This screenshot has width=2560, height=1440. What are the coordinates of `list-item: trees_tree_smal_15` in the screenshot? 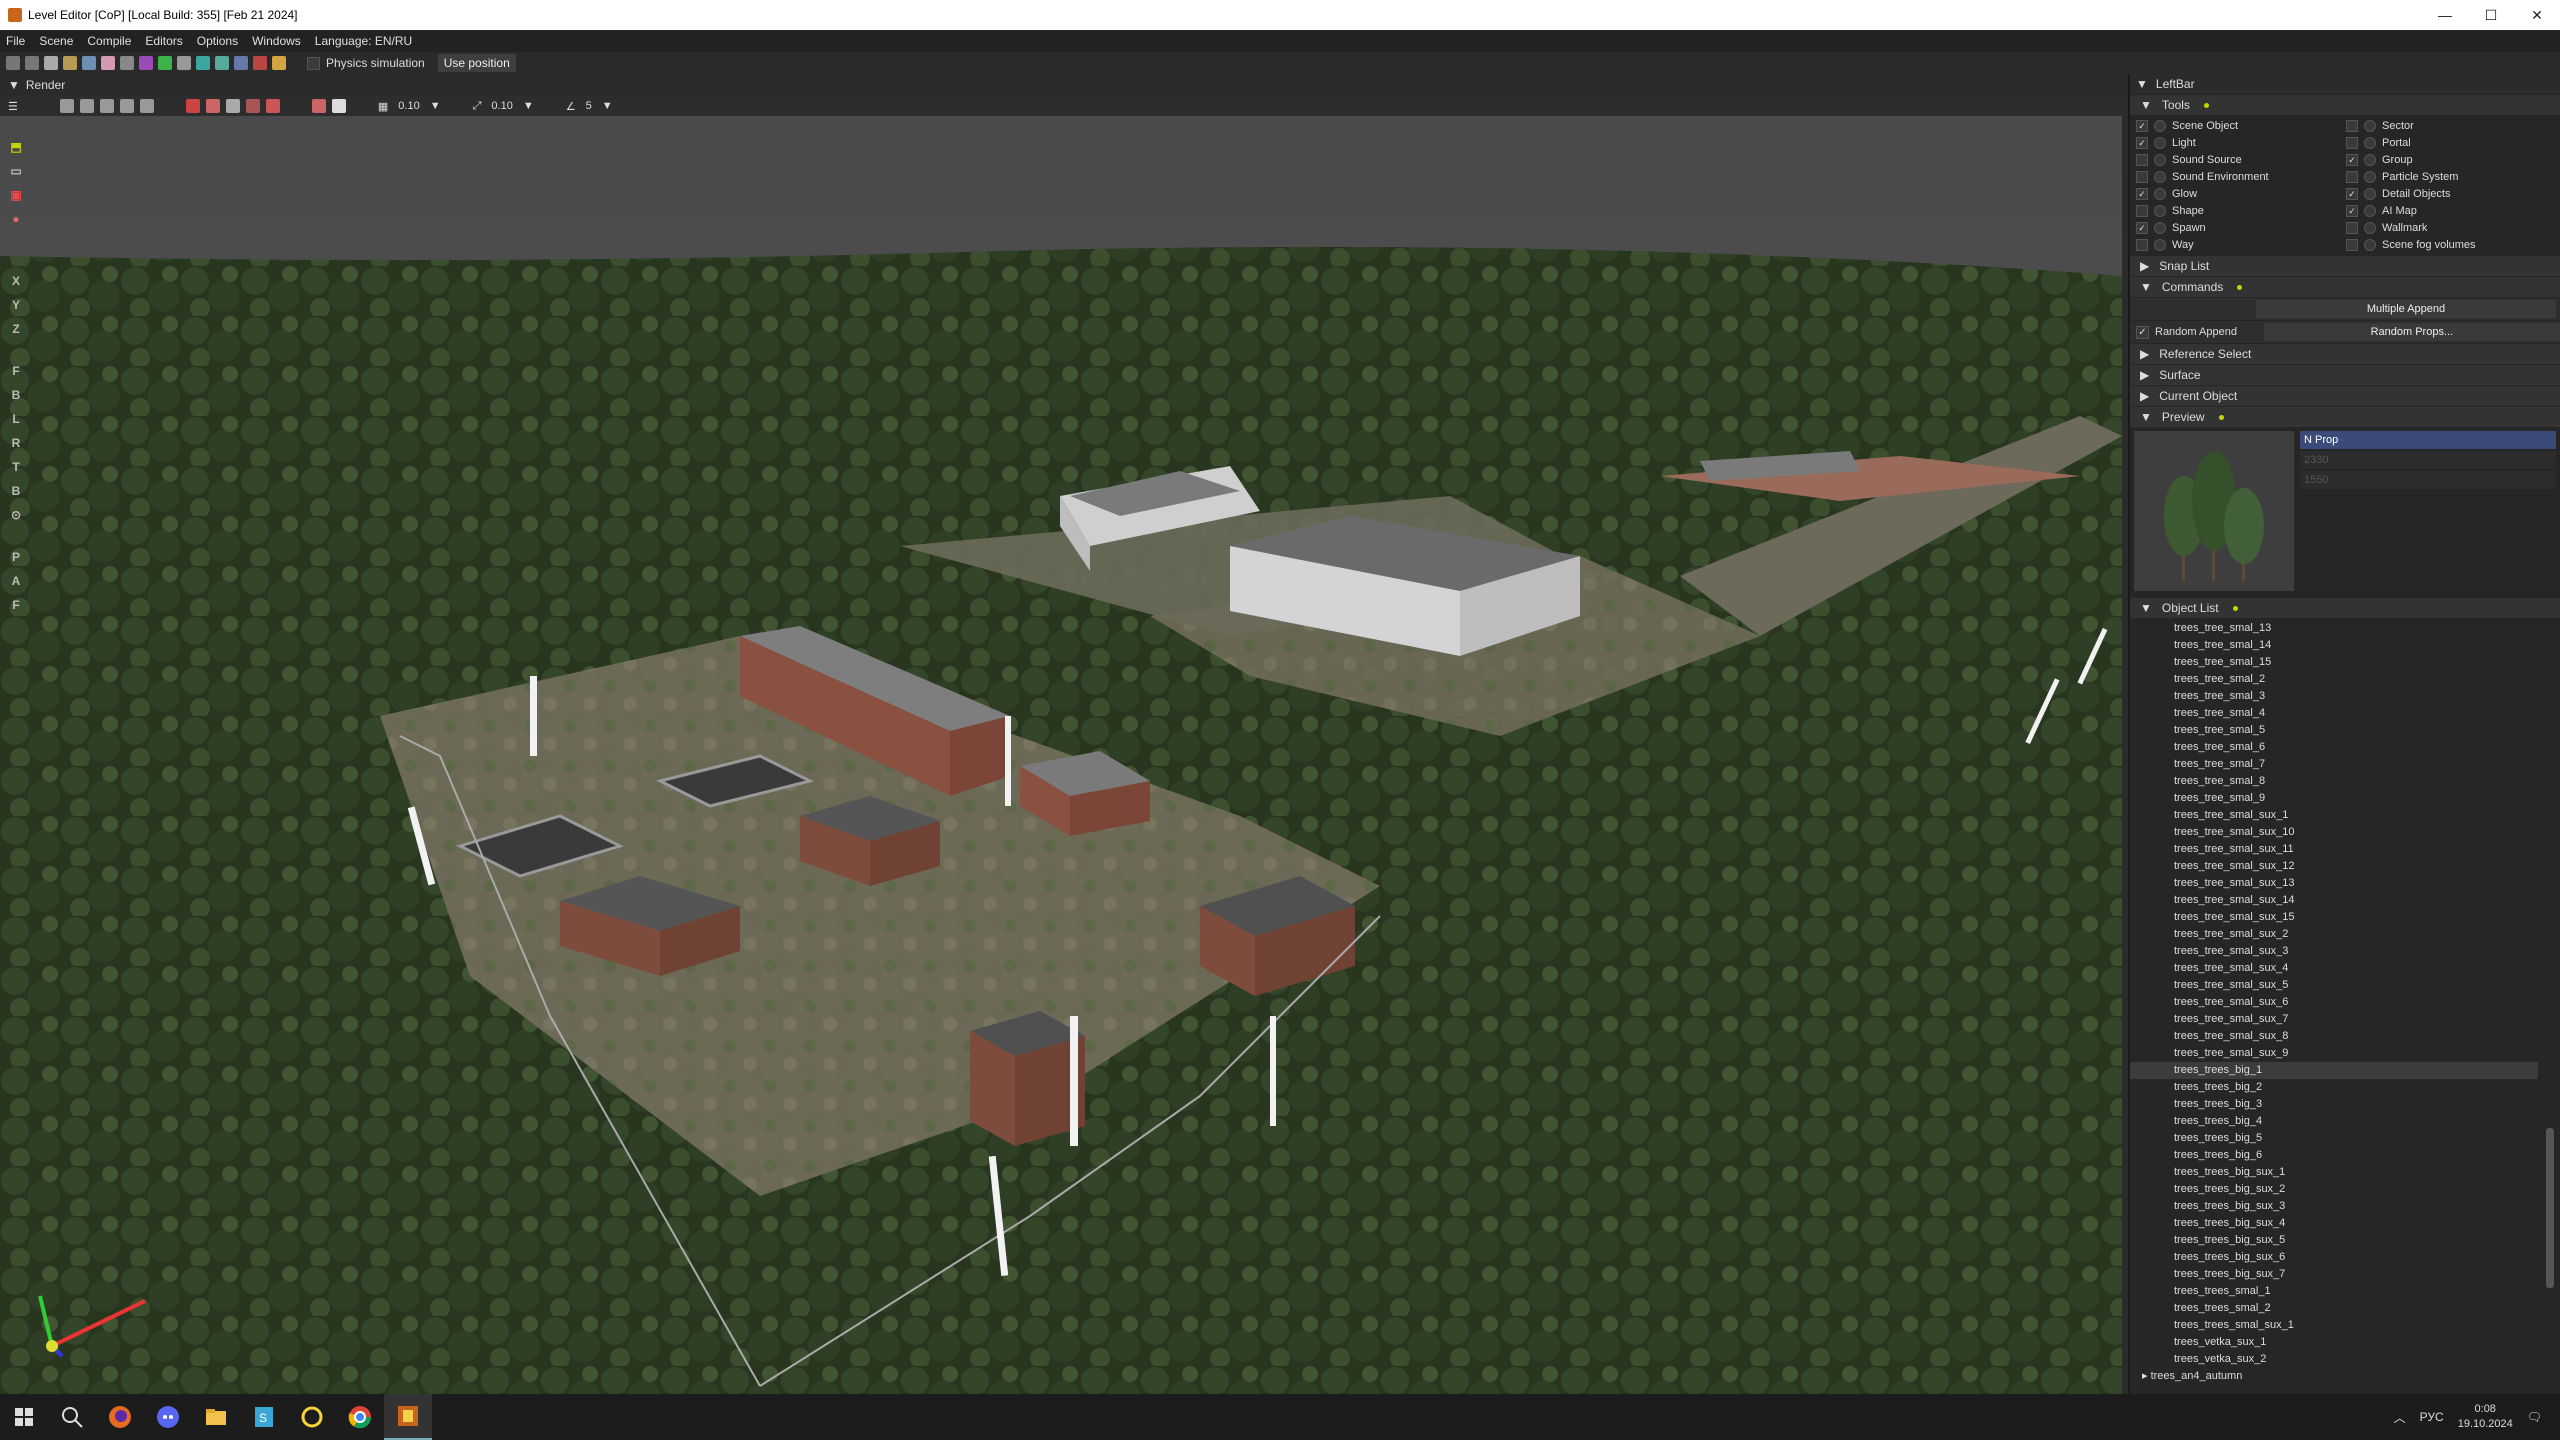 It's located at (2345, 662).